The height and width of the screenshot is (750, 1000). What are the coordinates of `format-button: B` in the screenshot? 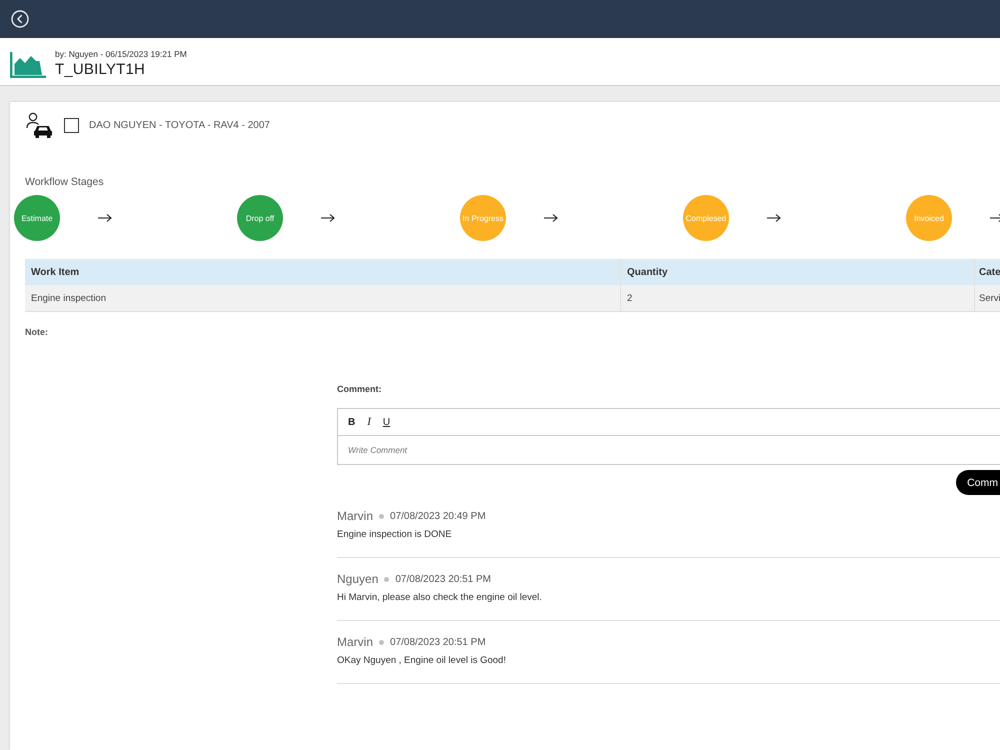 It's located at (352, 422).